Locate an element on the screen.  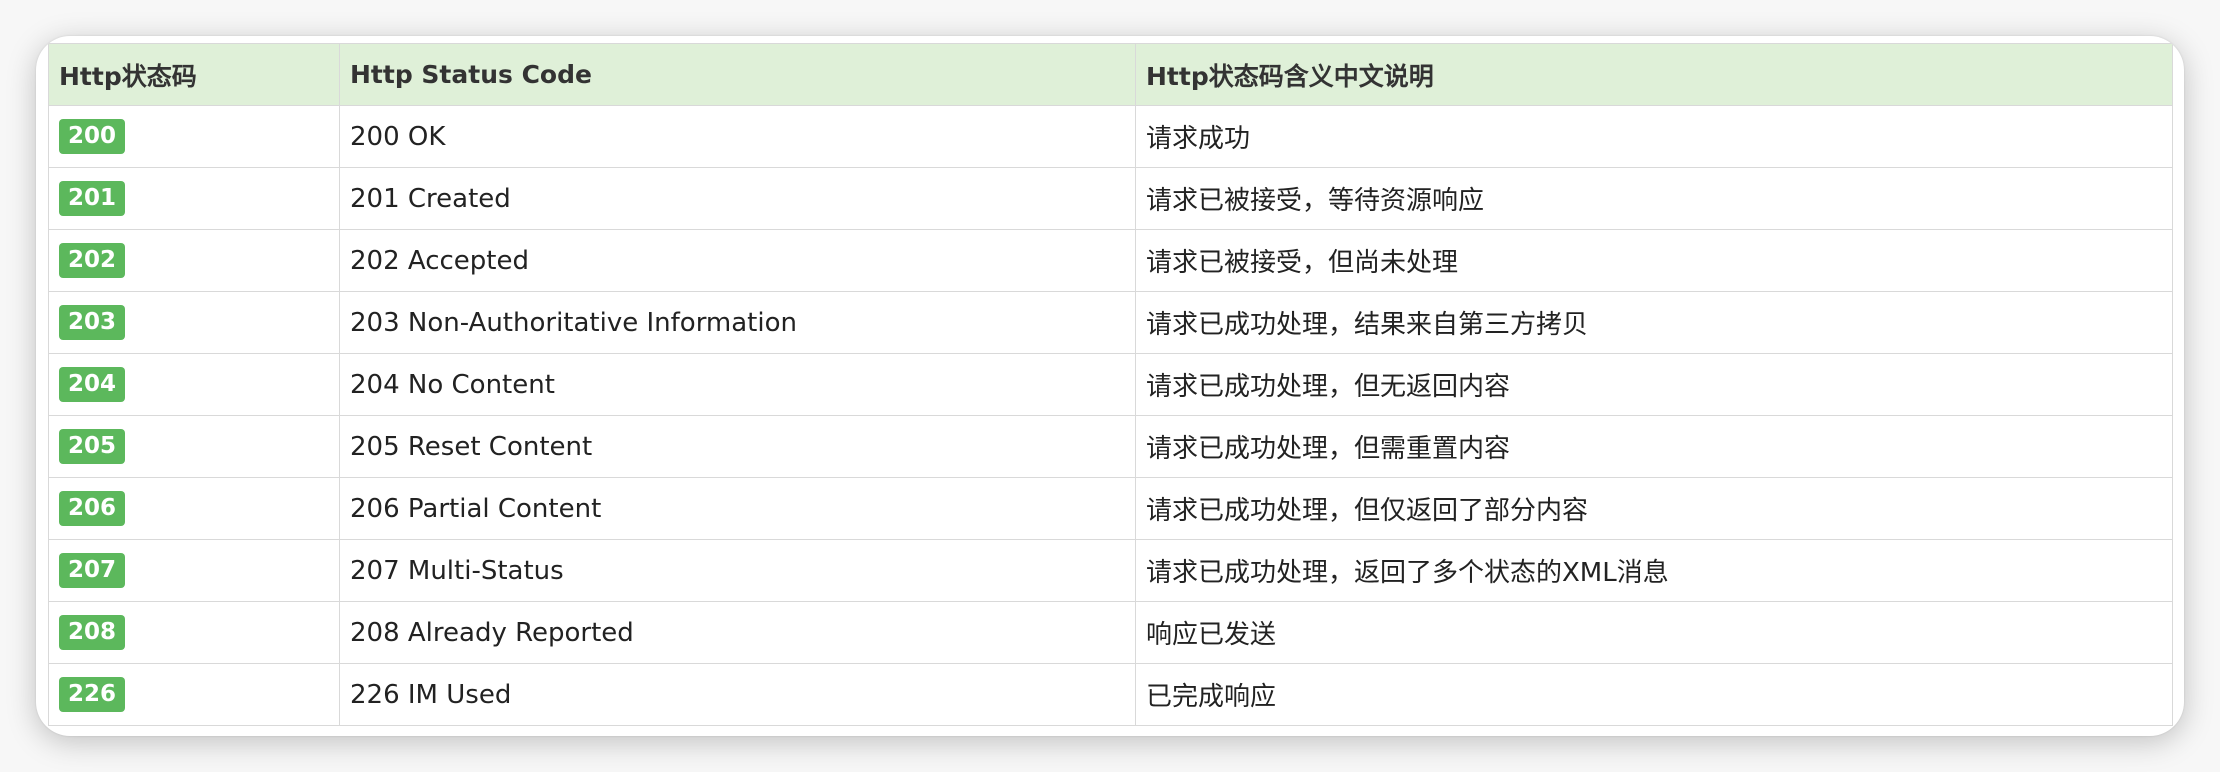
table-row: 205 205 Reset Content 请求已成功处理，但需重置内容 is located at coordinates (1110, 446).